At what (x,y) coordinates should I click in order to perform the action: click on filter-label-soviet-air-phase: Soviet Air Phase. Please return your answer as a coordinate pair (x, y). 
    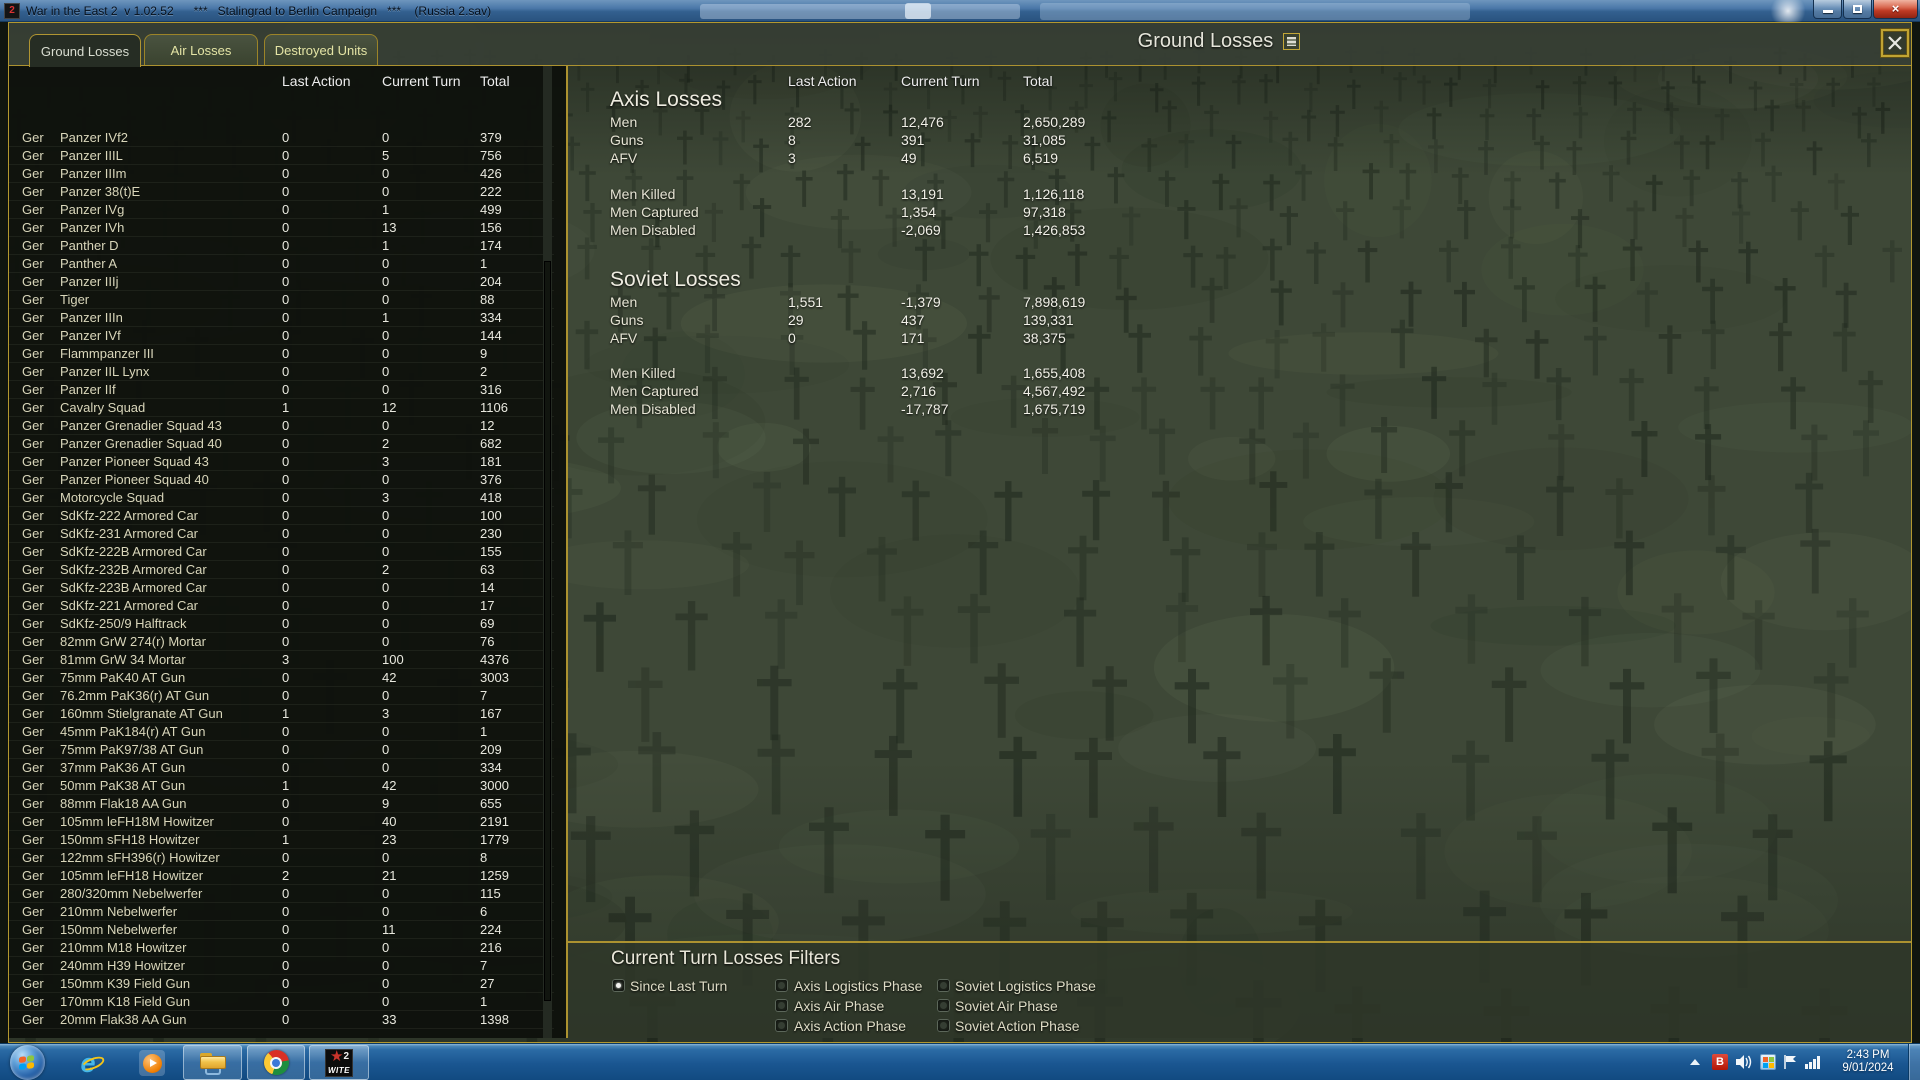
    Looking at the image, I should click on (1006, 1006).